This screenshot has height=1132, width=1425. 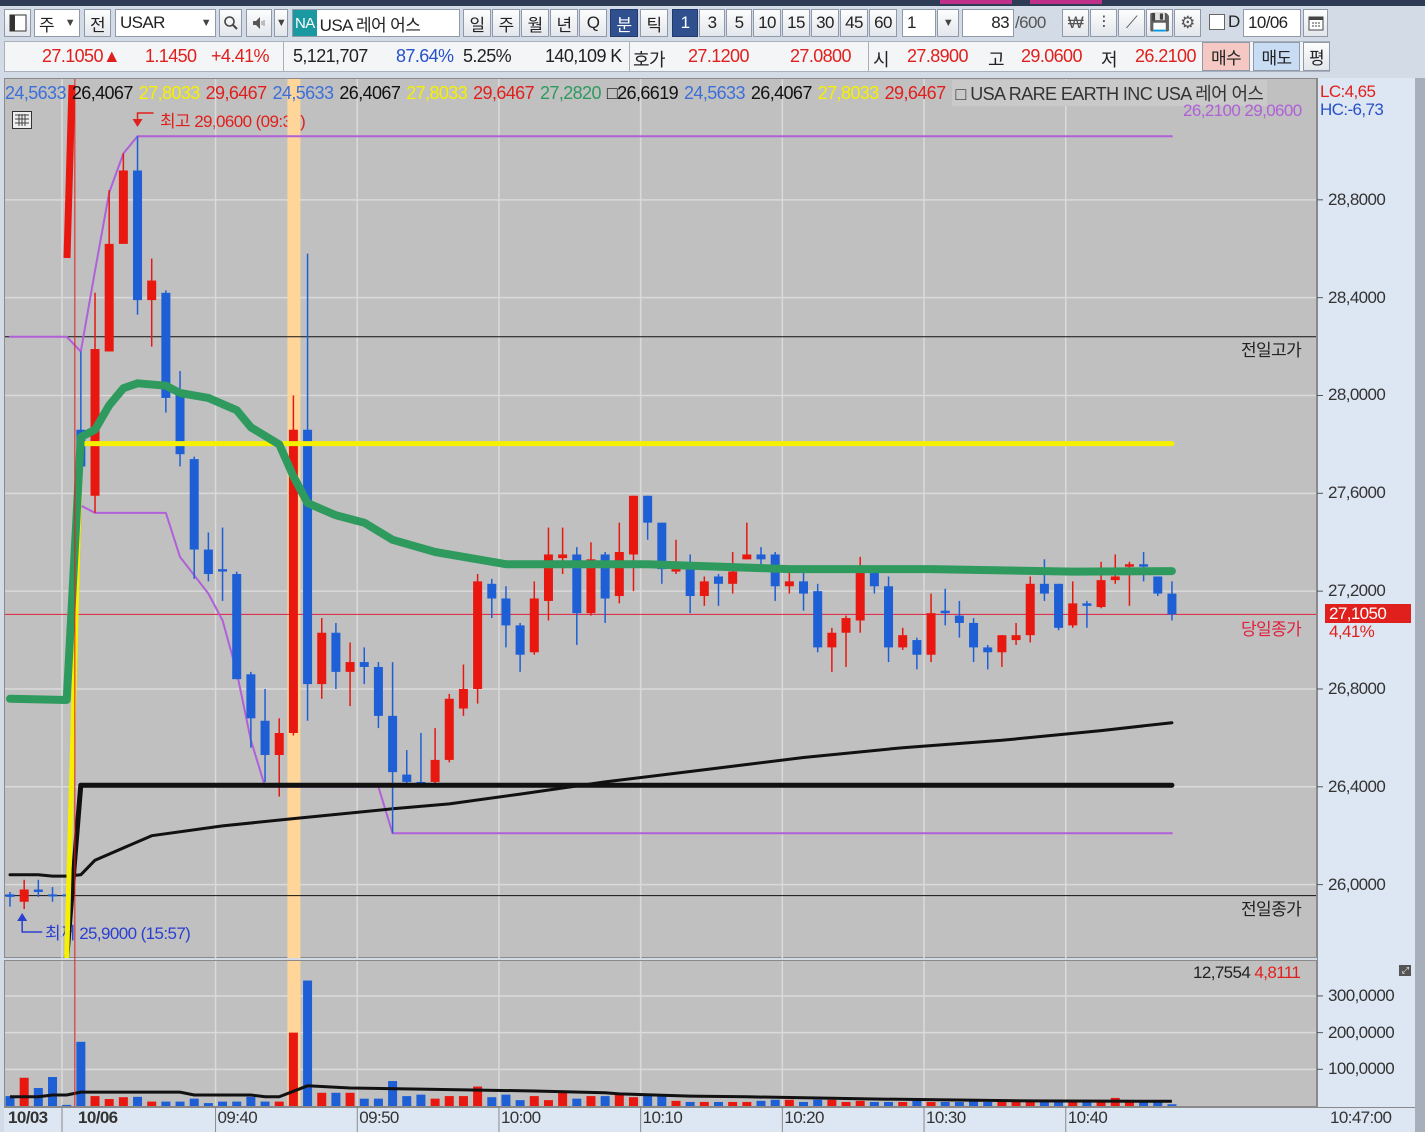 I want to click on period-button-4: Q, so click(x=593, y=23).